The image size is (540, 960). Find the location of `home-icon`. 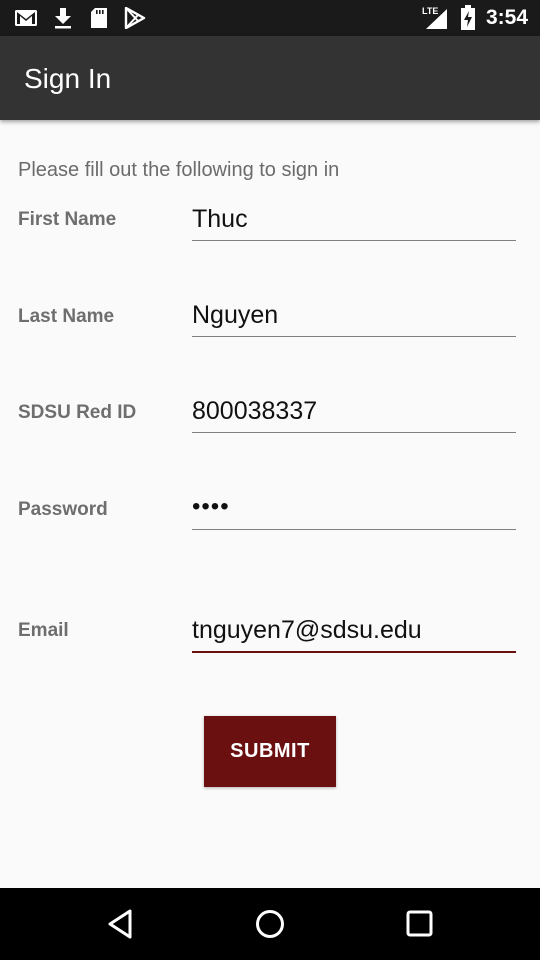

home-icon is located at coordinates (270, 924).